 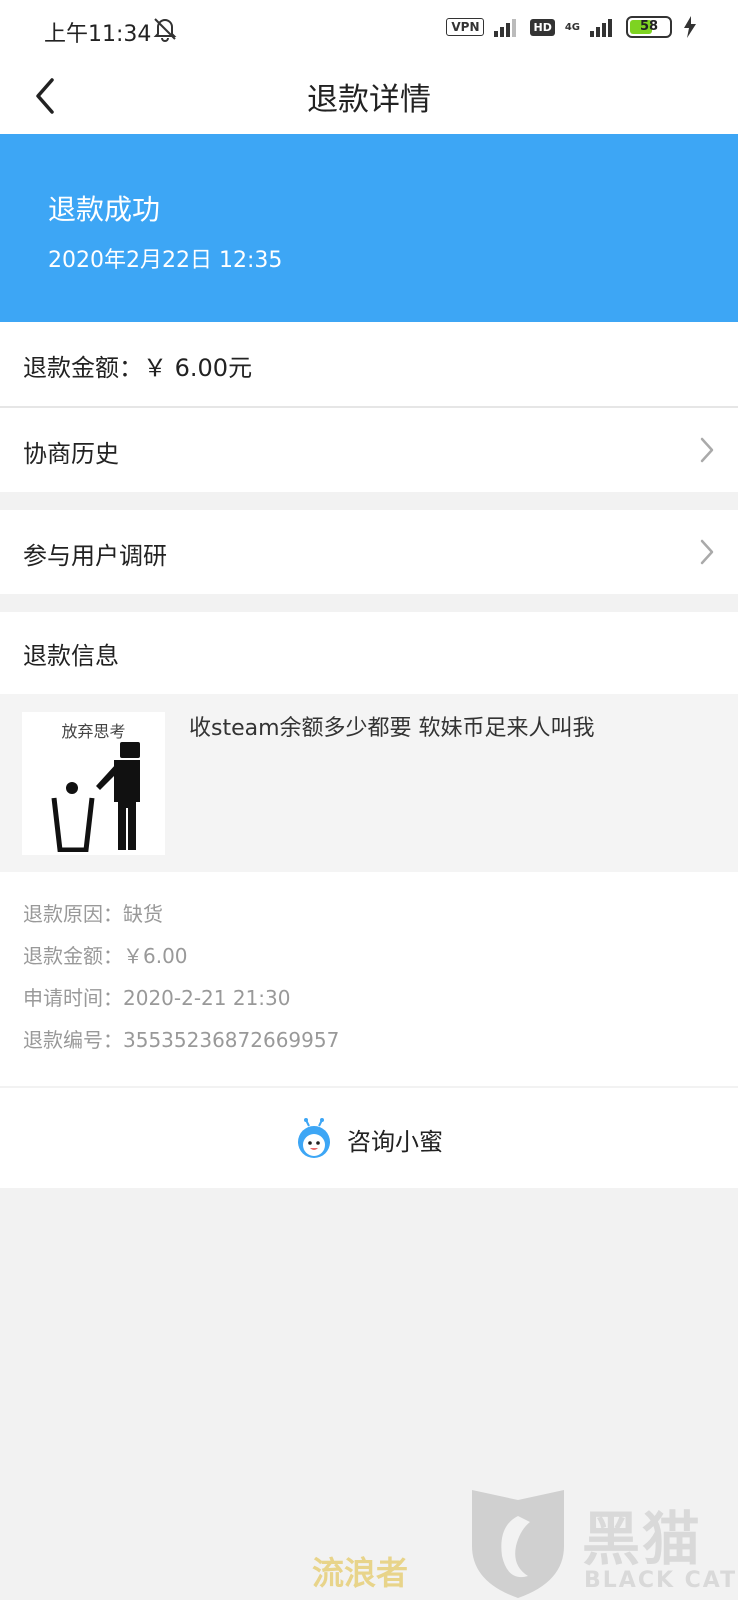 I want to click on consult-assistant-button: 咨询小蜜, so click(x=369, y=1138).